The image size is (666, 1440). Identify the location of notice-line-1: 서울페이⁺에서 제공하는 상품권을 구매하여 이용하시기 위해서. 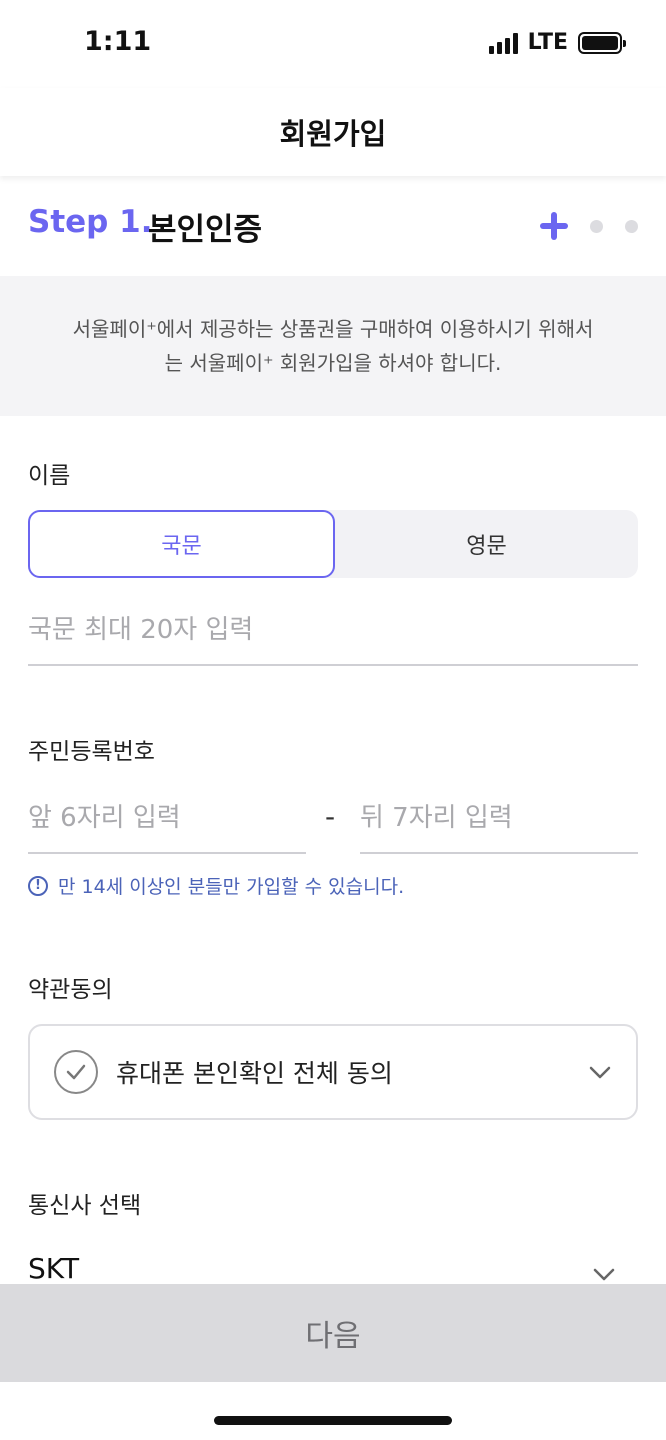
(333, 329).